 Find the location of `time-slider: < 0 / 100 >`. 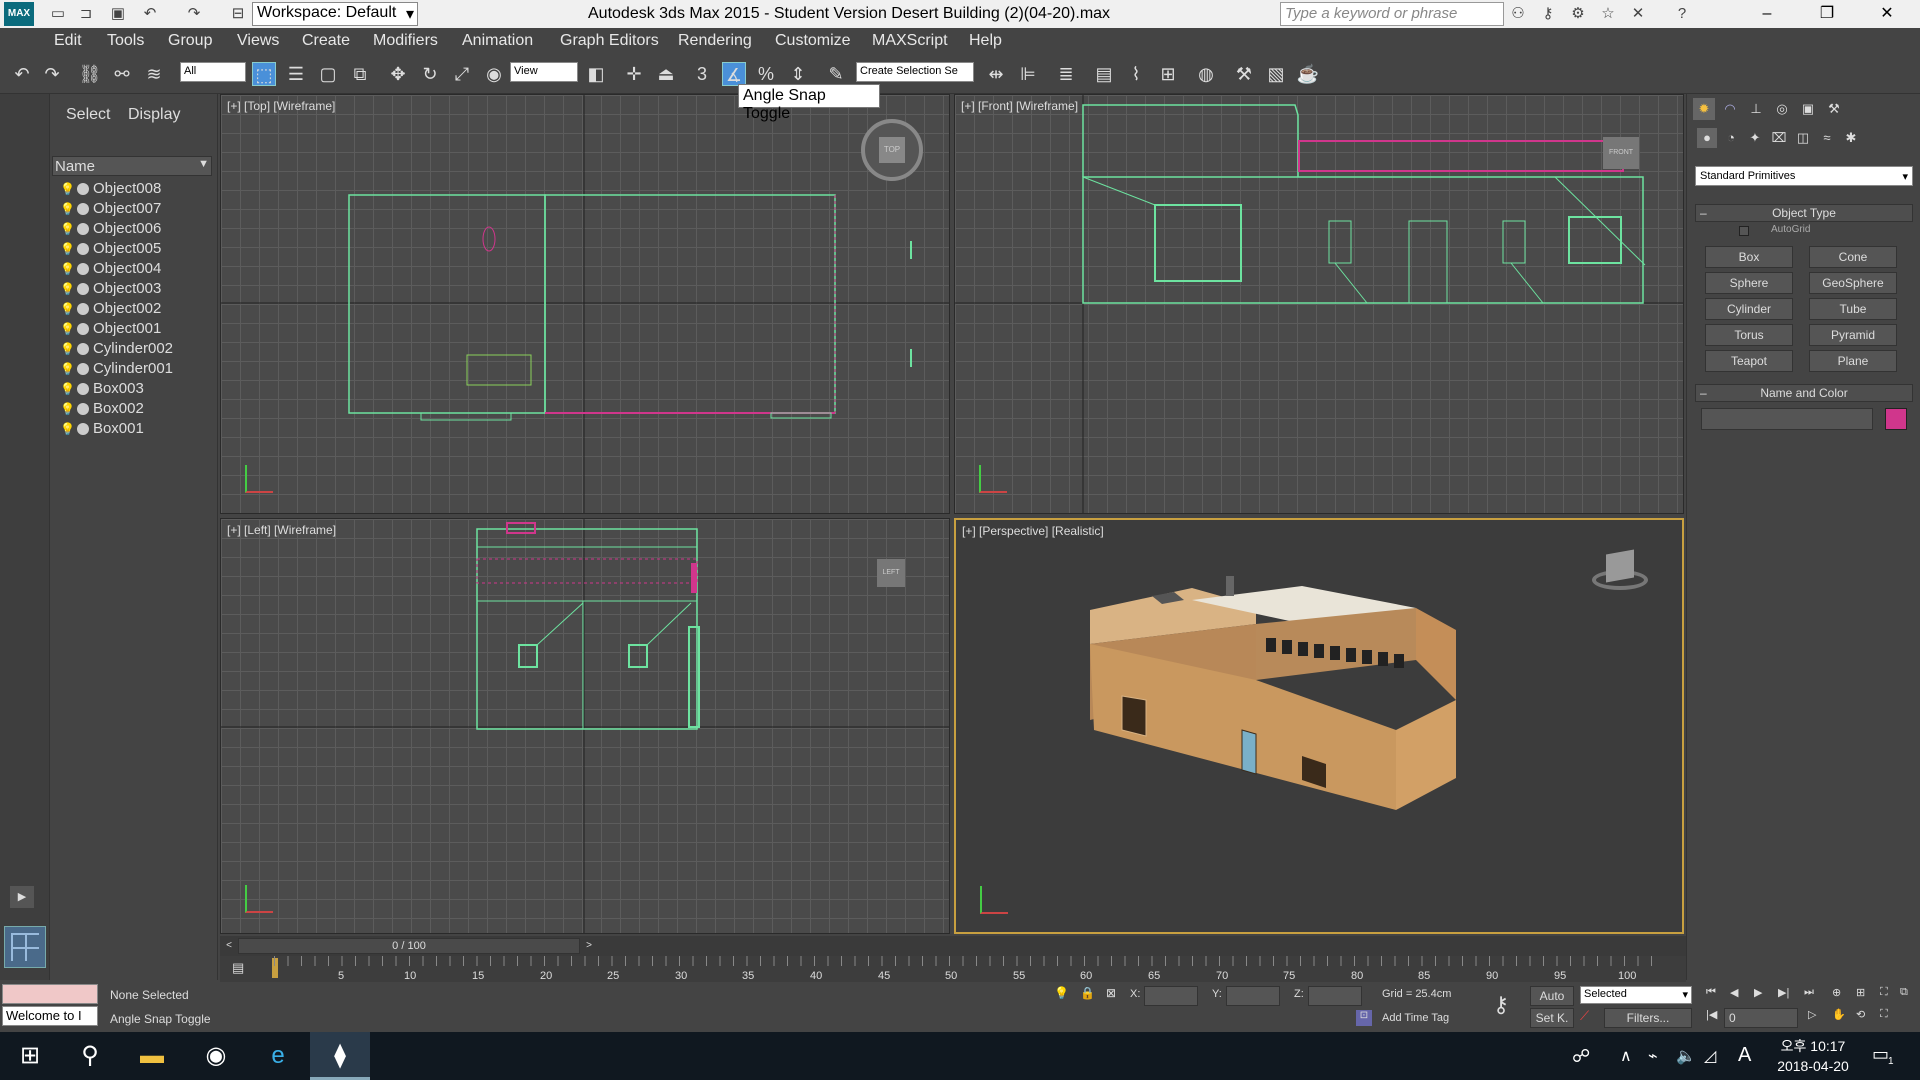

time-slider: < 0 / 100 > is located at coordinates (953, 946).